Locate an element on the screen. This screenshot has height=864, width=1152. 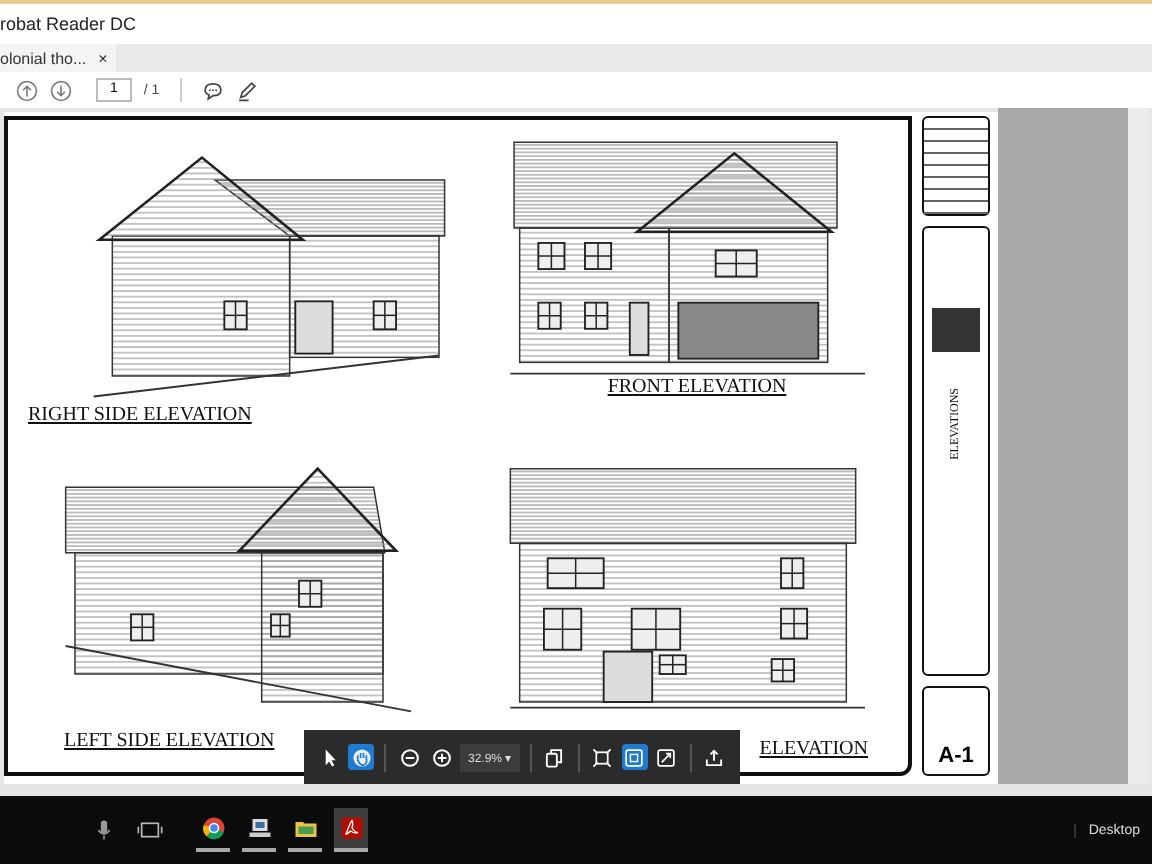
fit-width-icon is located at coordinates (602, 757).